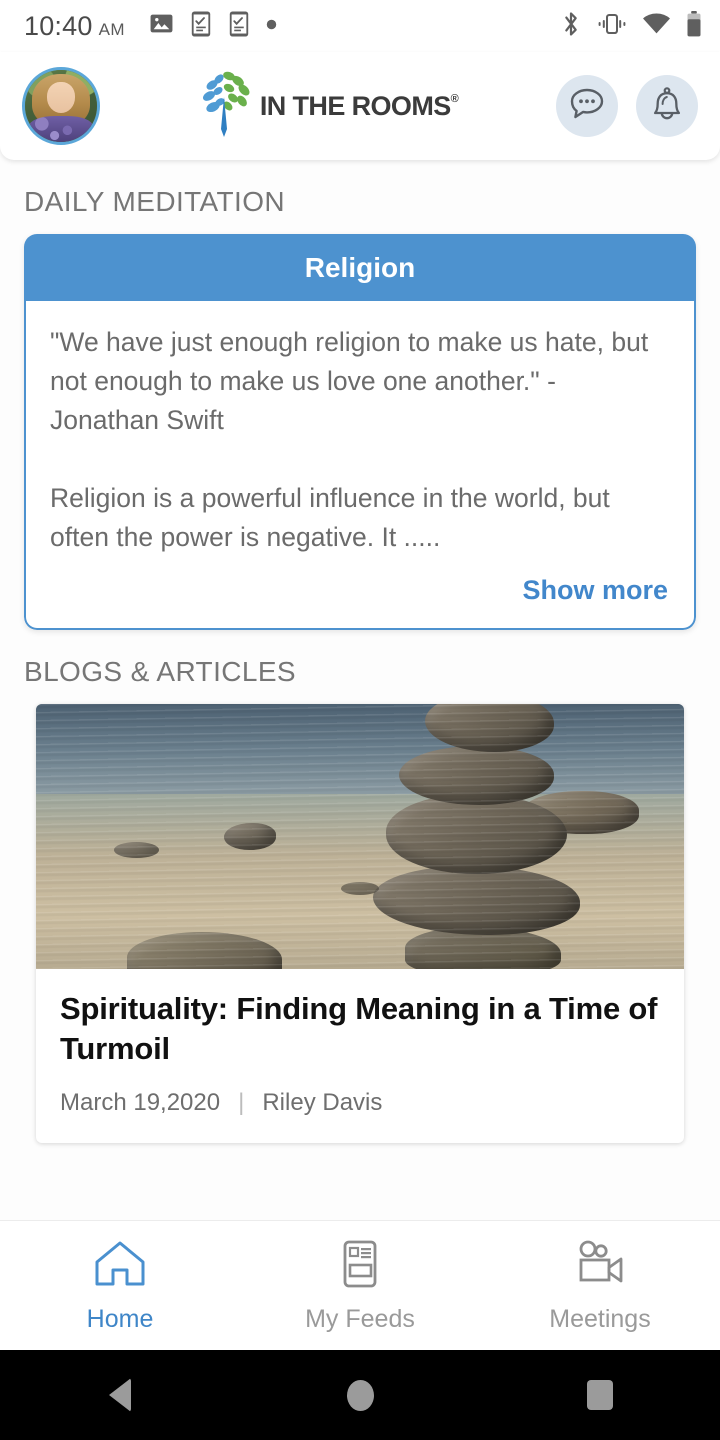 This screenshot has width=720, height=1440. What do you see at coordinates (571, 26) in the screenshot?
I see `bluetooth-icon` at bounding box center [571, 26].